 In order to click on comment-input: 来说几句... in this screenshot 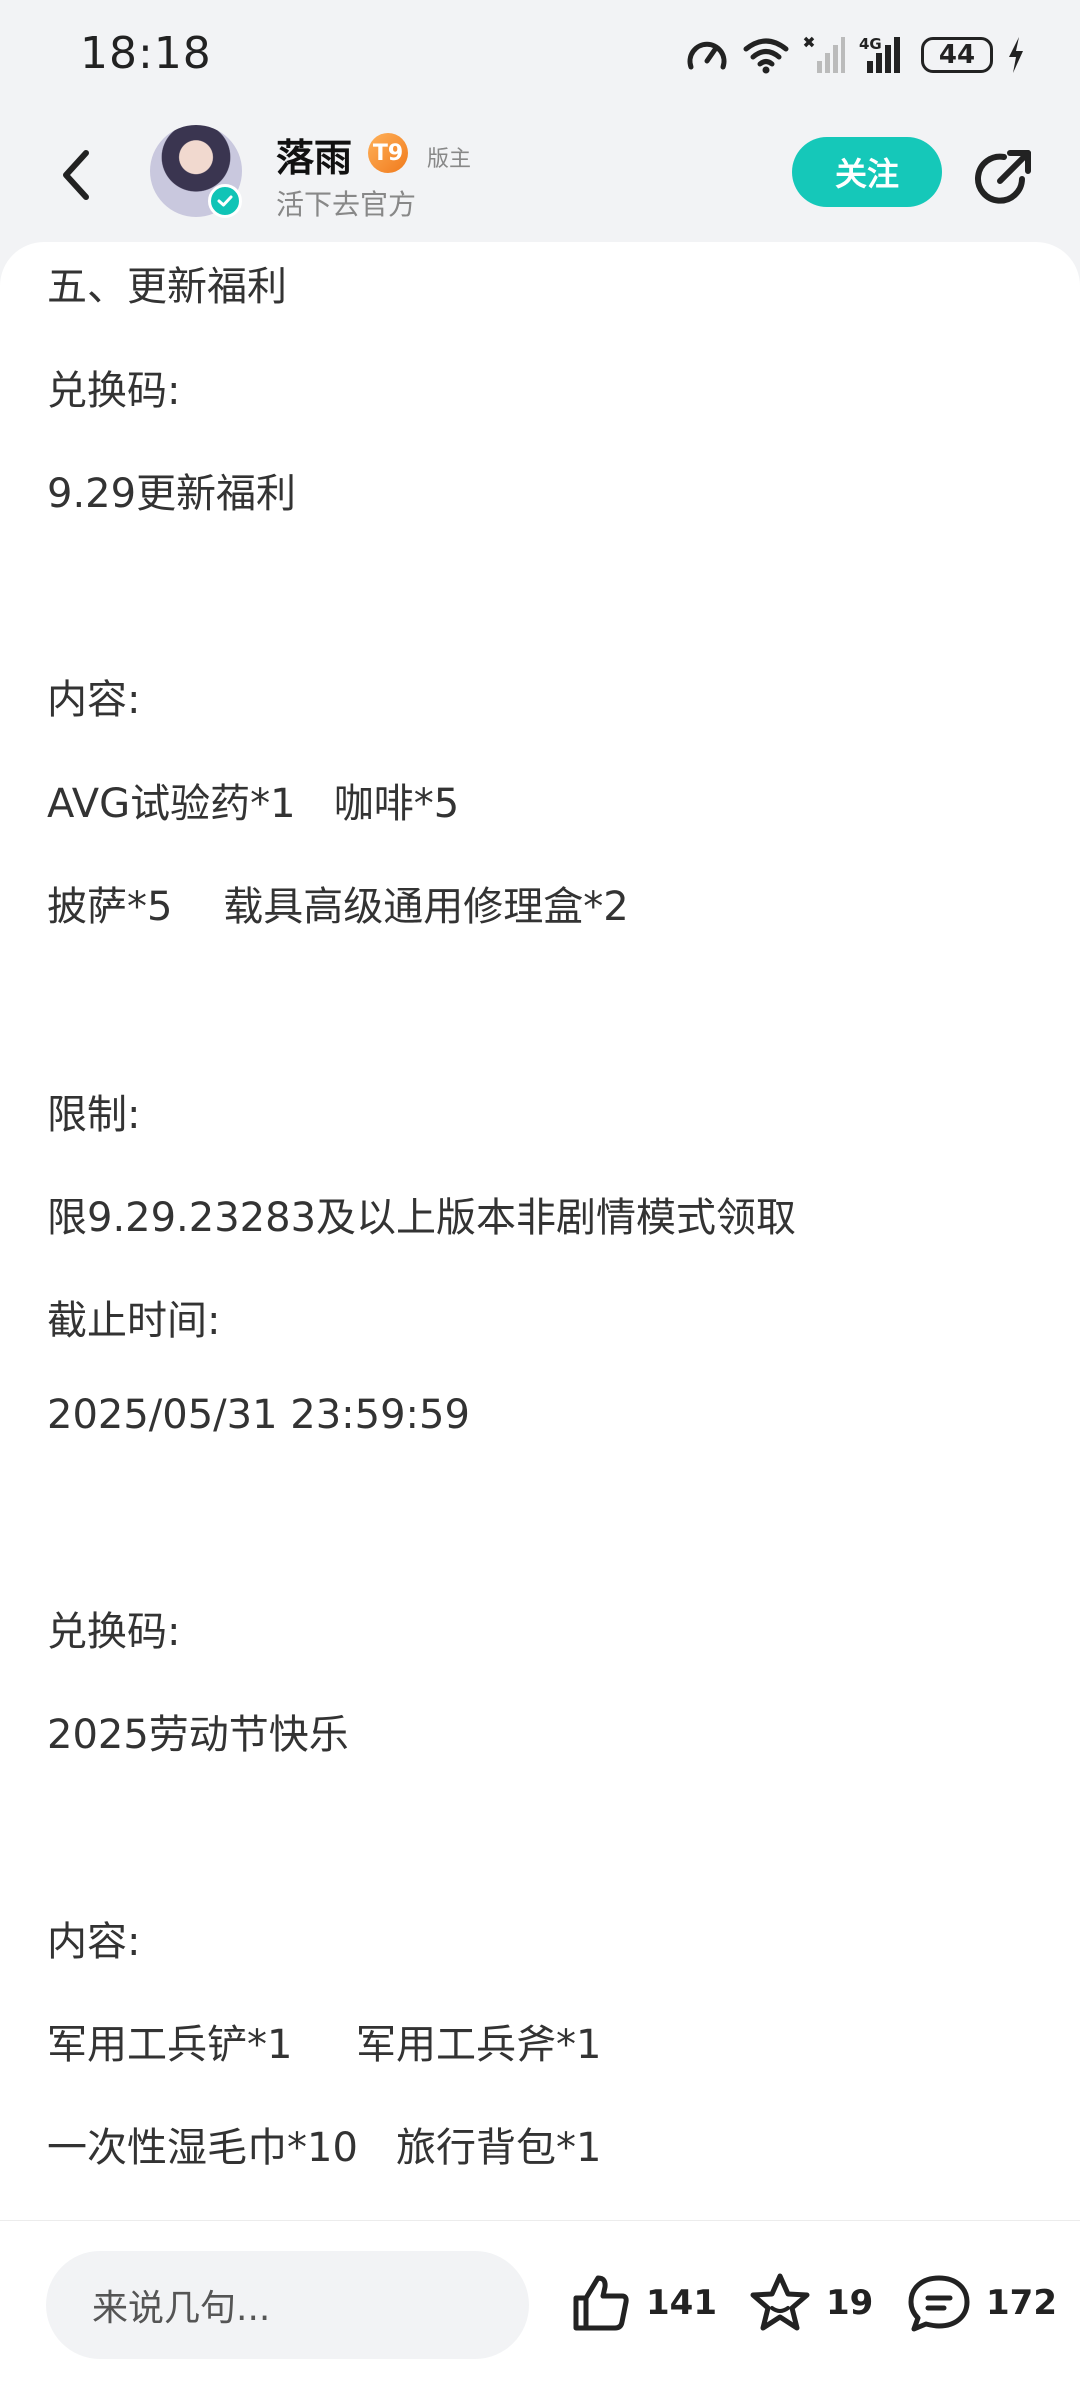, I will do `click(287, 2305)`.